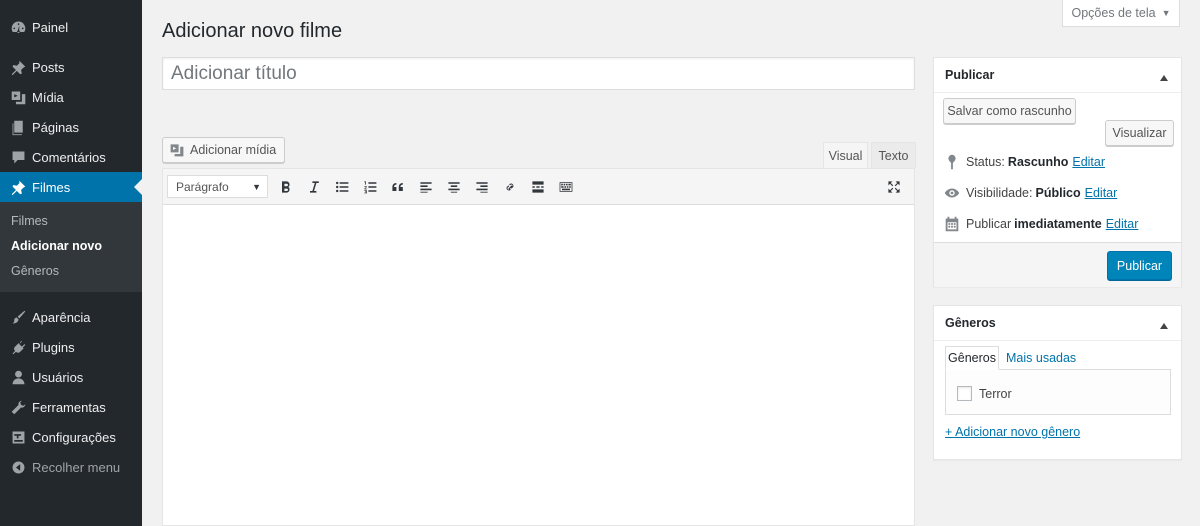 The height and width of the screenshot is (526, 1200). What do you see at coordinates (1058, 224) in the screenshot?
I see `schedule-value: imediatamente` at bounding box center [1058, 224].